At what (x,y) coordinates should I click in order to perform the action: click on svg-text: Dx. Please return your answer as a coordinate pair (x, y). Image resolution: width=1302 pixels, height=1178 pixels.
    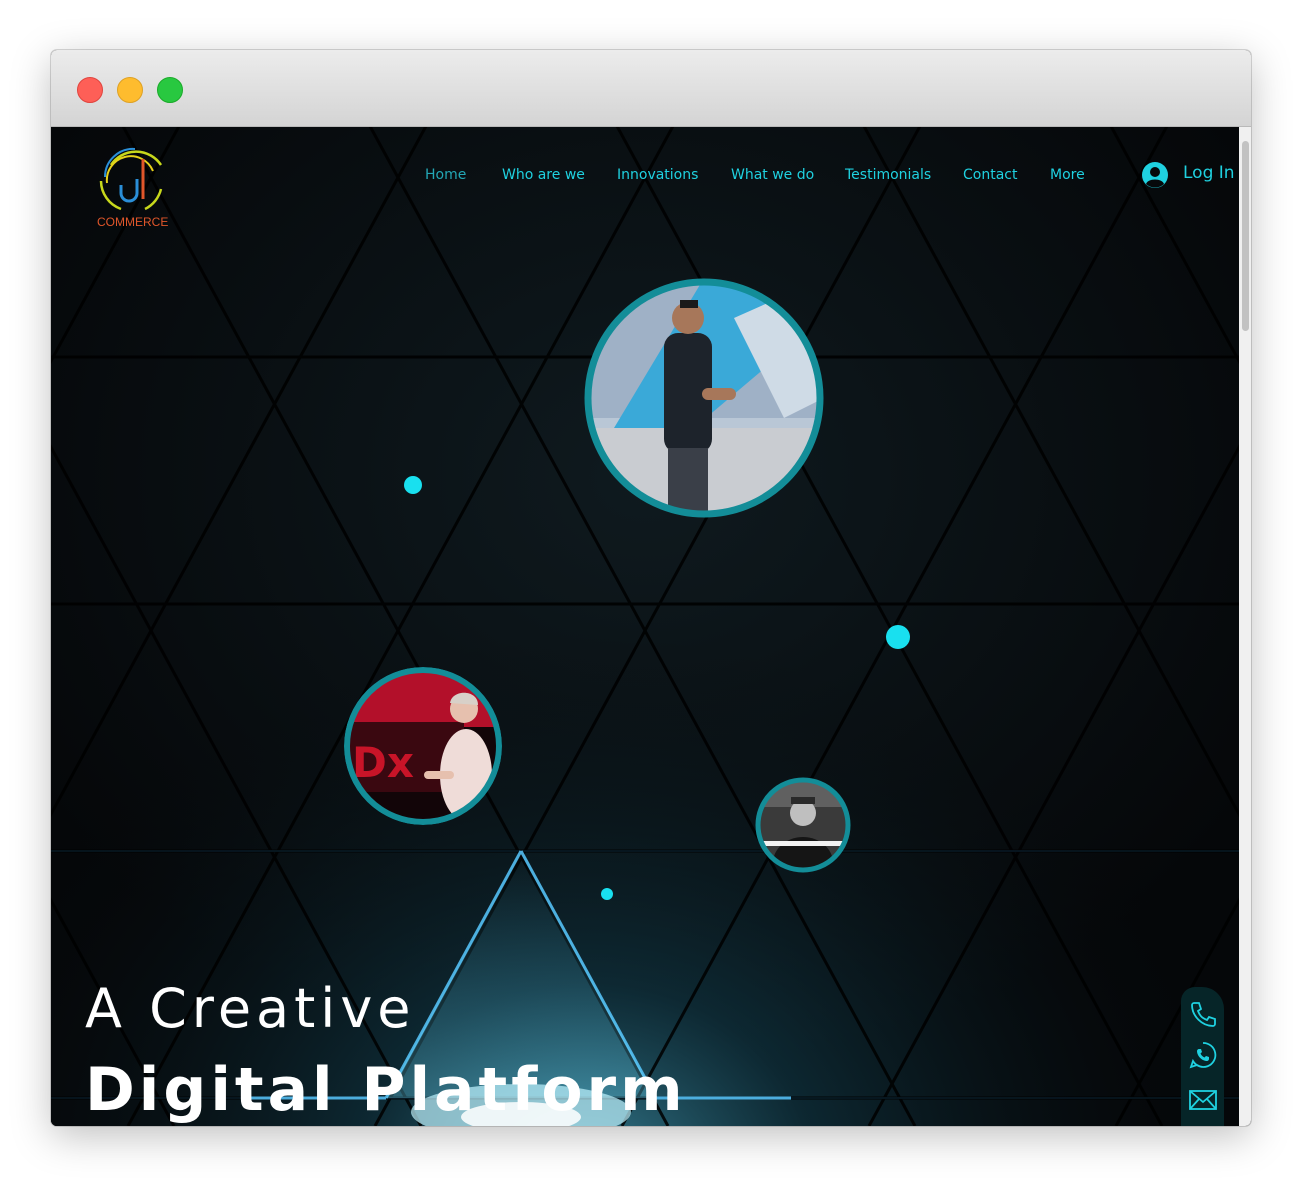
    Looking at the image, I should click on (383, 762).